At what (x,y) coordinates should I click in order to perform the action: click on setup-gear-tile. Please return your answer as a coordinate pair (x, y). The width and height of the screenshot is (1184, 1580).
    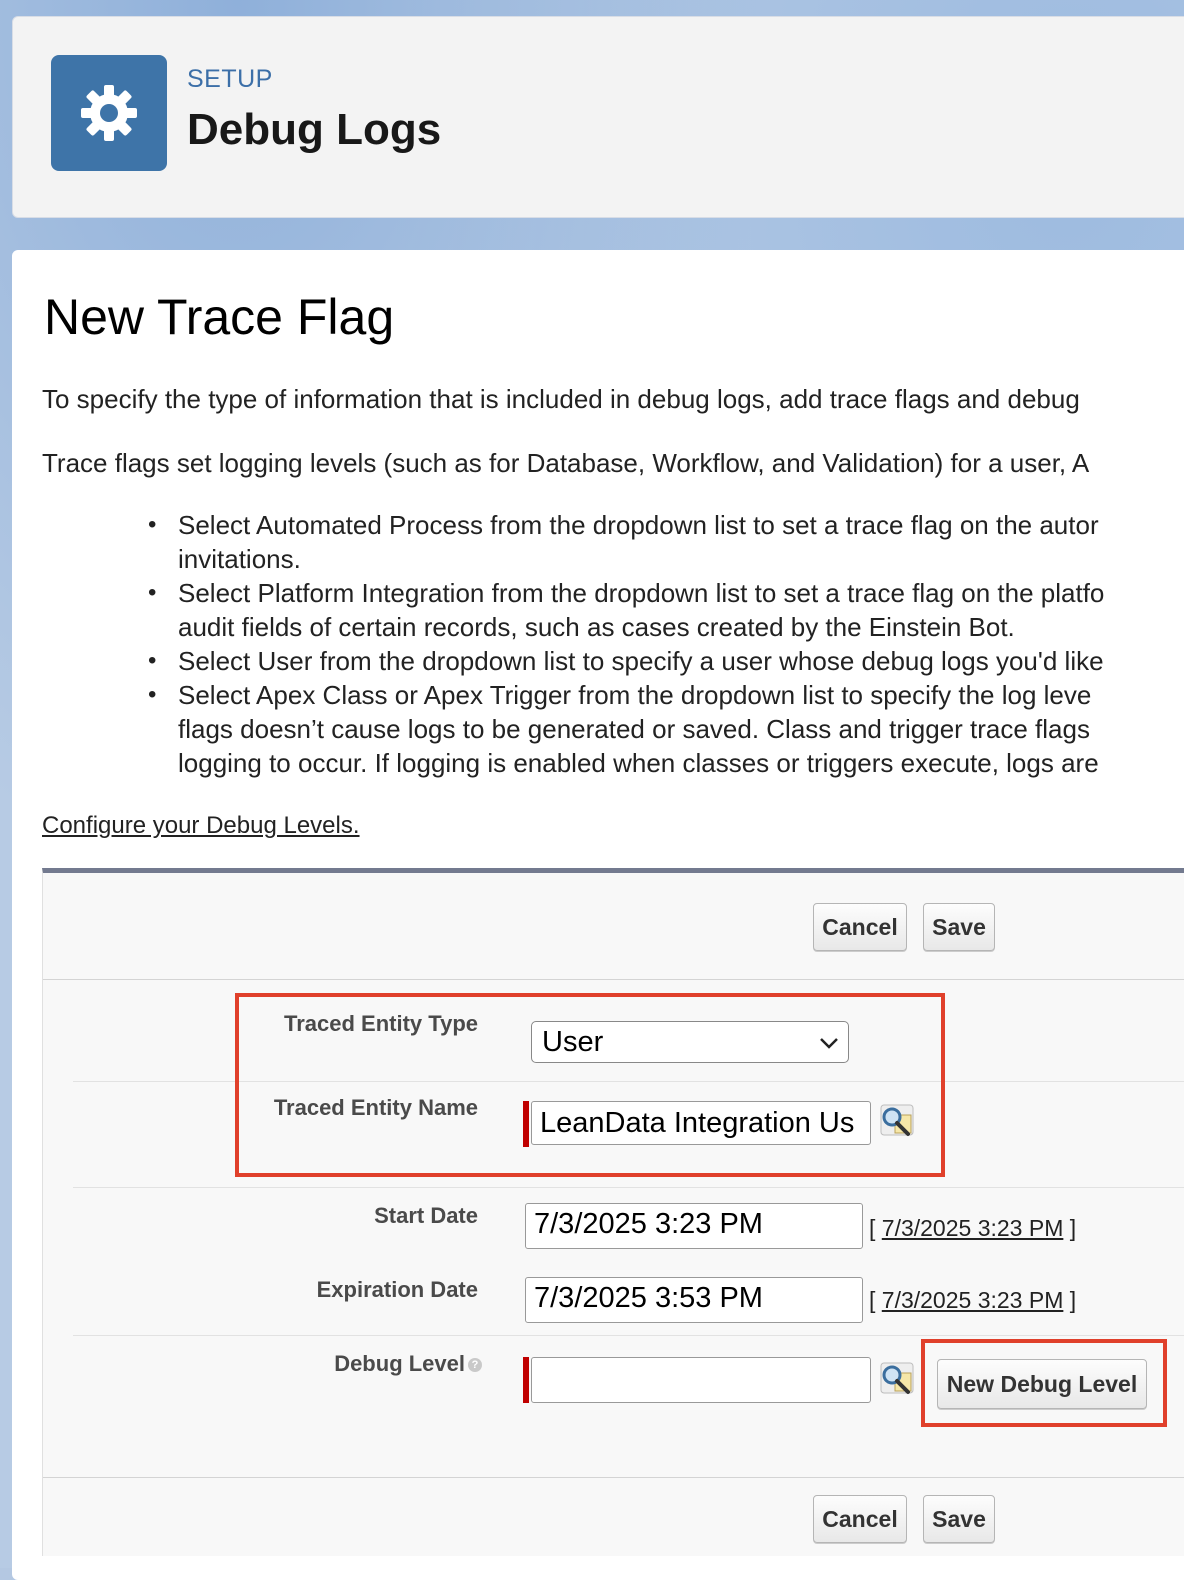
    Looking at the image, I should click on (109, 113).